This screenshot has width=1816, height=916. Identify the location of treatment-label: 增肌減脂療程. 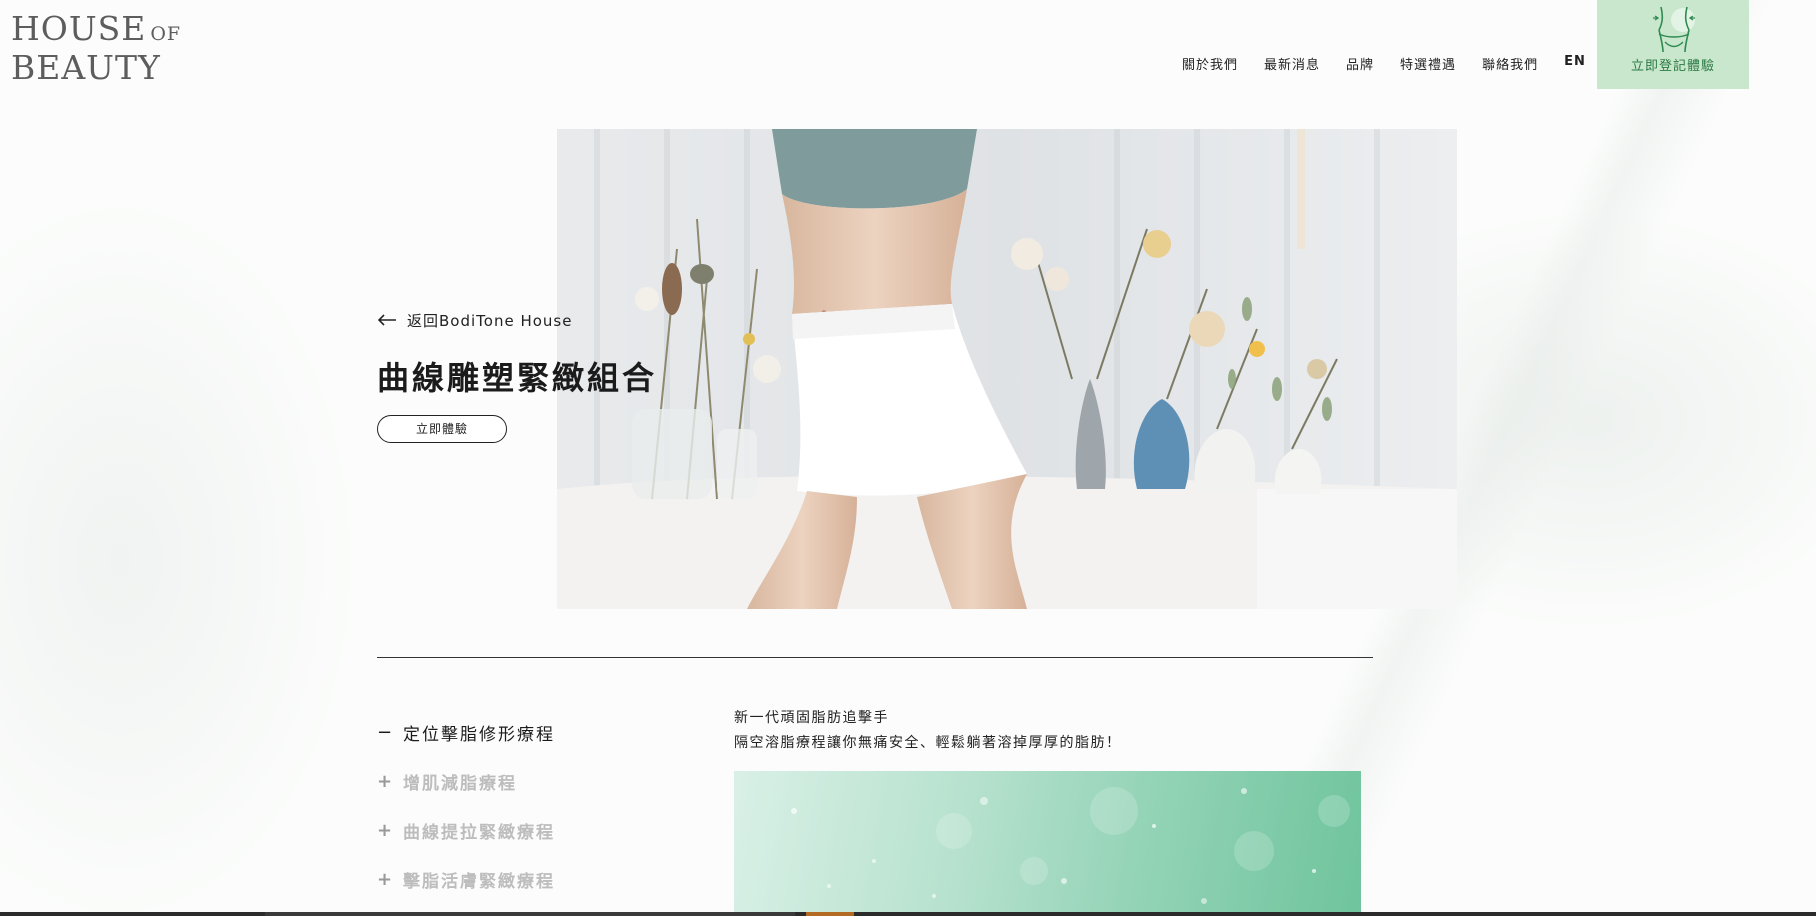
(460, 784).